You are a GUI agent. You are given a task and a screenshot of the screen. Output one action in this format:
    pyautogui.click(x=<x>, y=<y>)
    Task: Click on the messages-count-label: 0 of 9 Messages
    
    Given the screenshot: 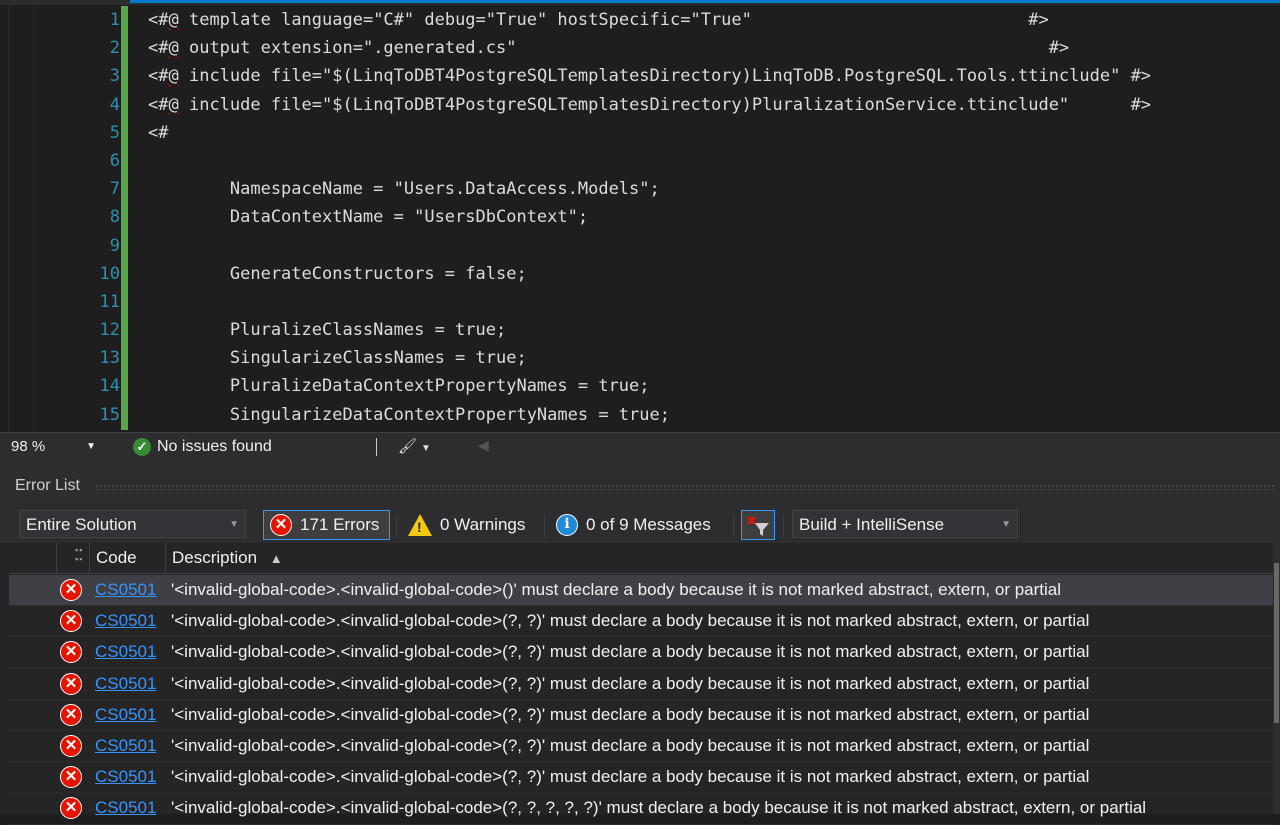 What is the action you would take?
    pyautogui.click(x=648, y=524)
    